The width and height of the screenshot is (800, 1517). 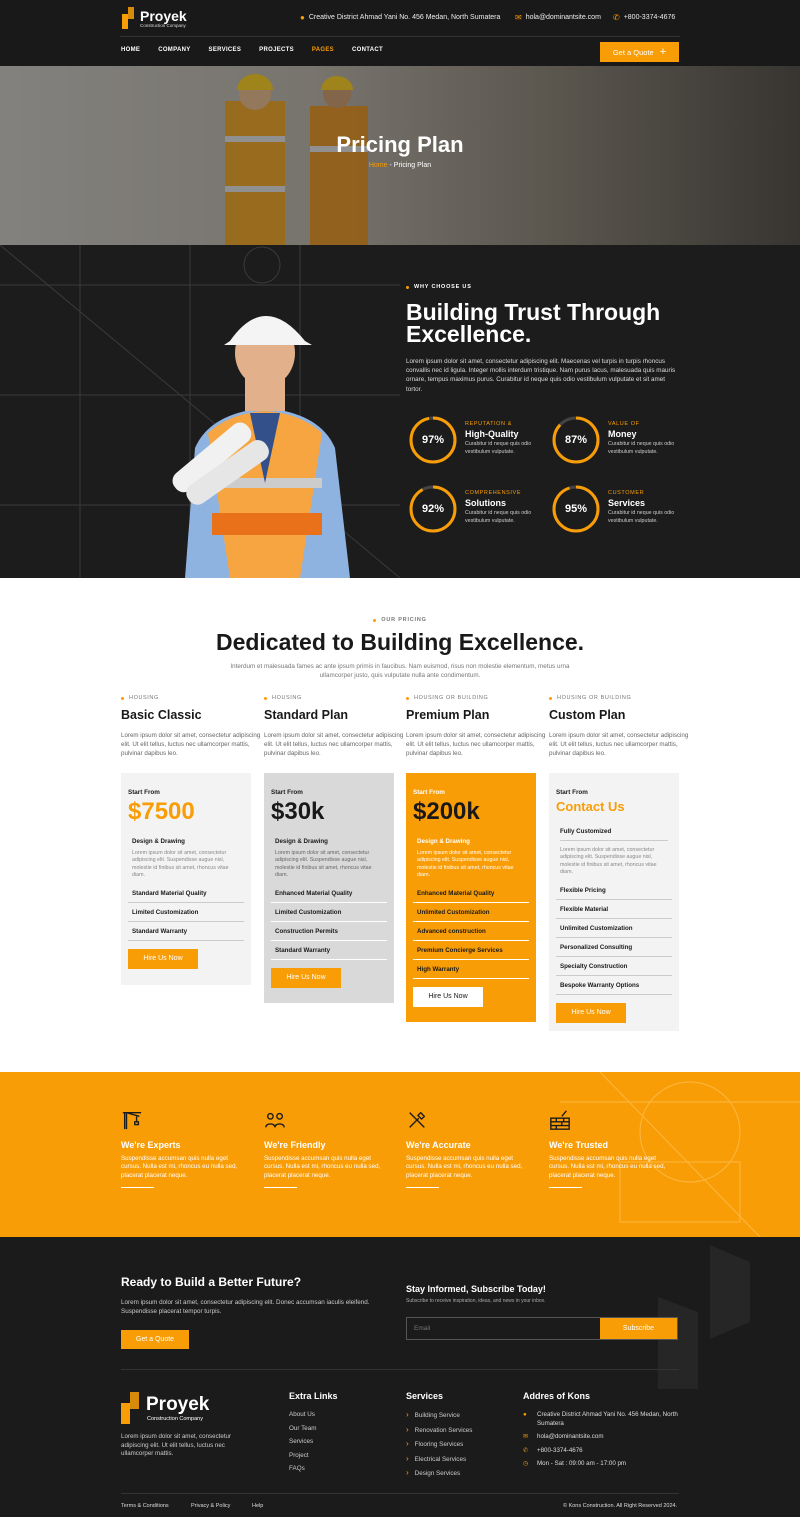 What do you see at coordinates (301, 841) in the screenshot?
I see `plan-standard-feature-title: Design & Drawing` at bounding box center [301, 841].